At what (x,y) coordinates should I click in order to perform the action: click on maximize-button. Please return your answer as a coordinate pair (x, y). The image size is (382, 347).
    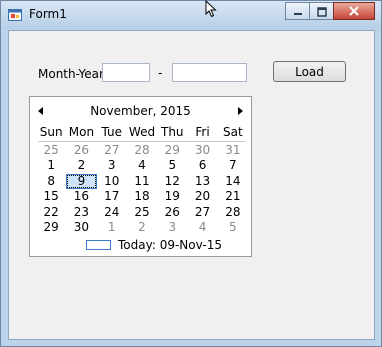
    Looking at the image, I should click on (321, 11).